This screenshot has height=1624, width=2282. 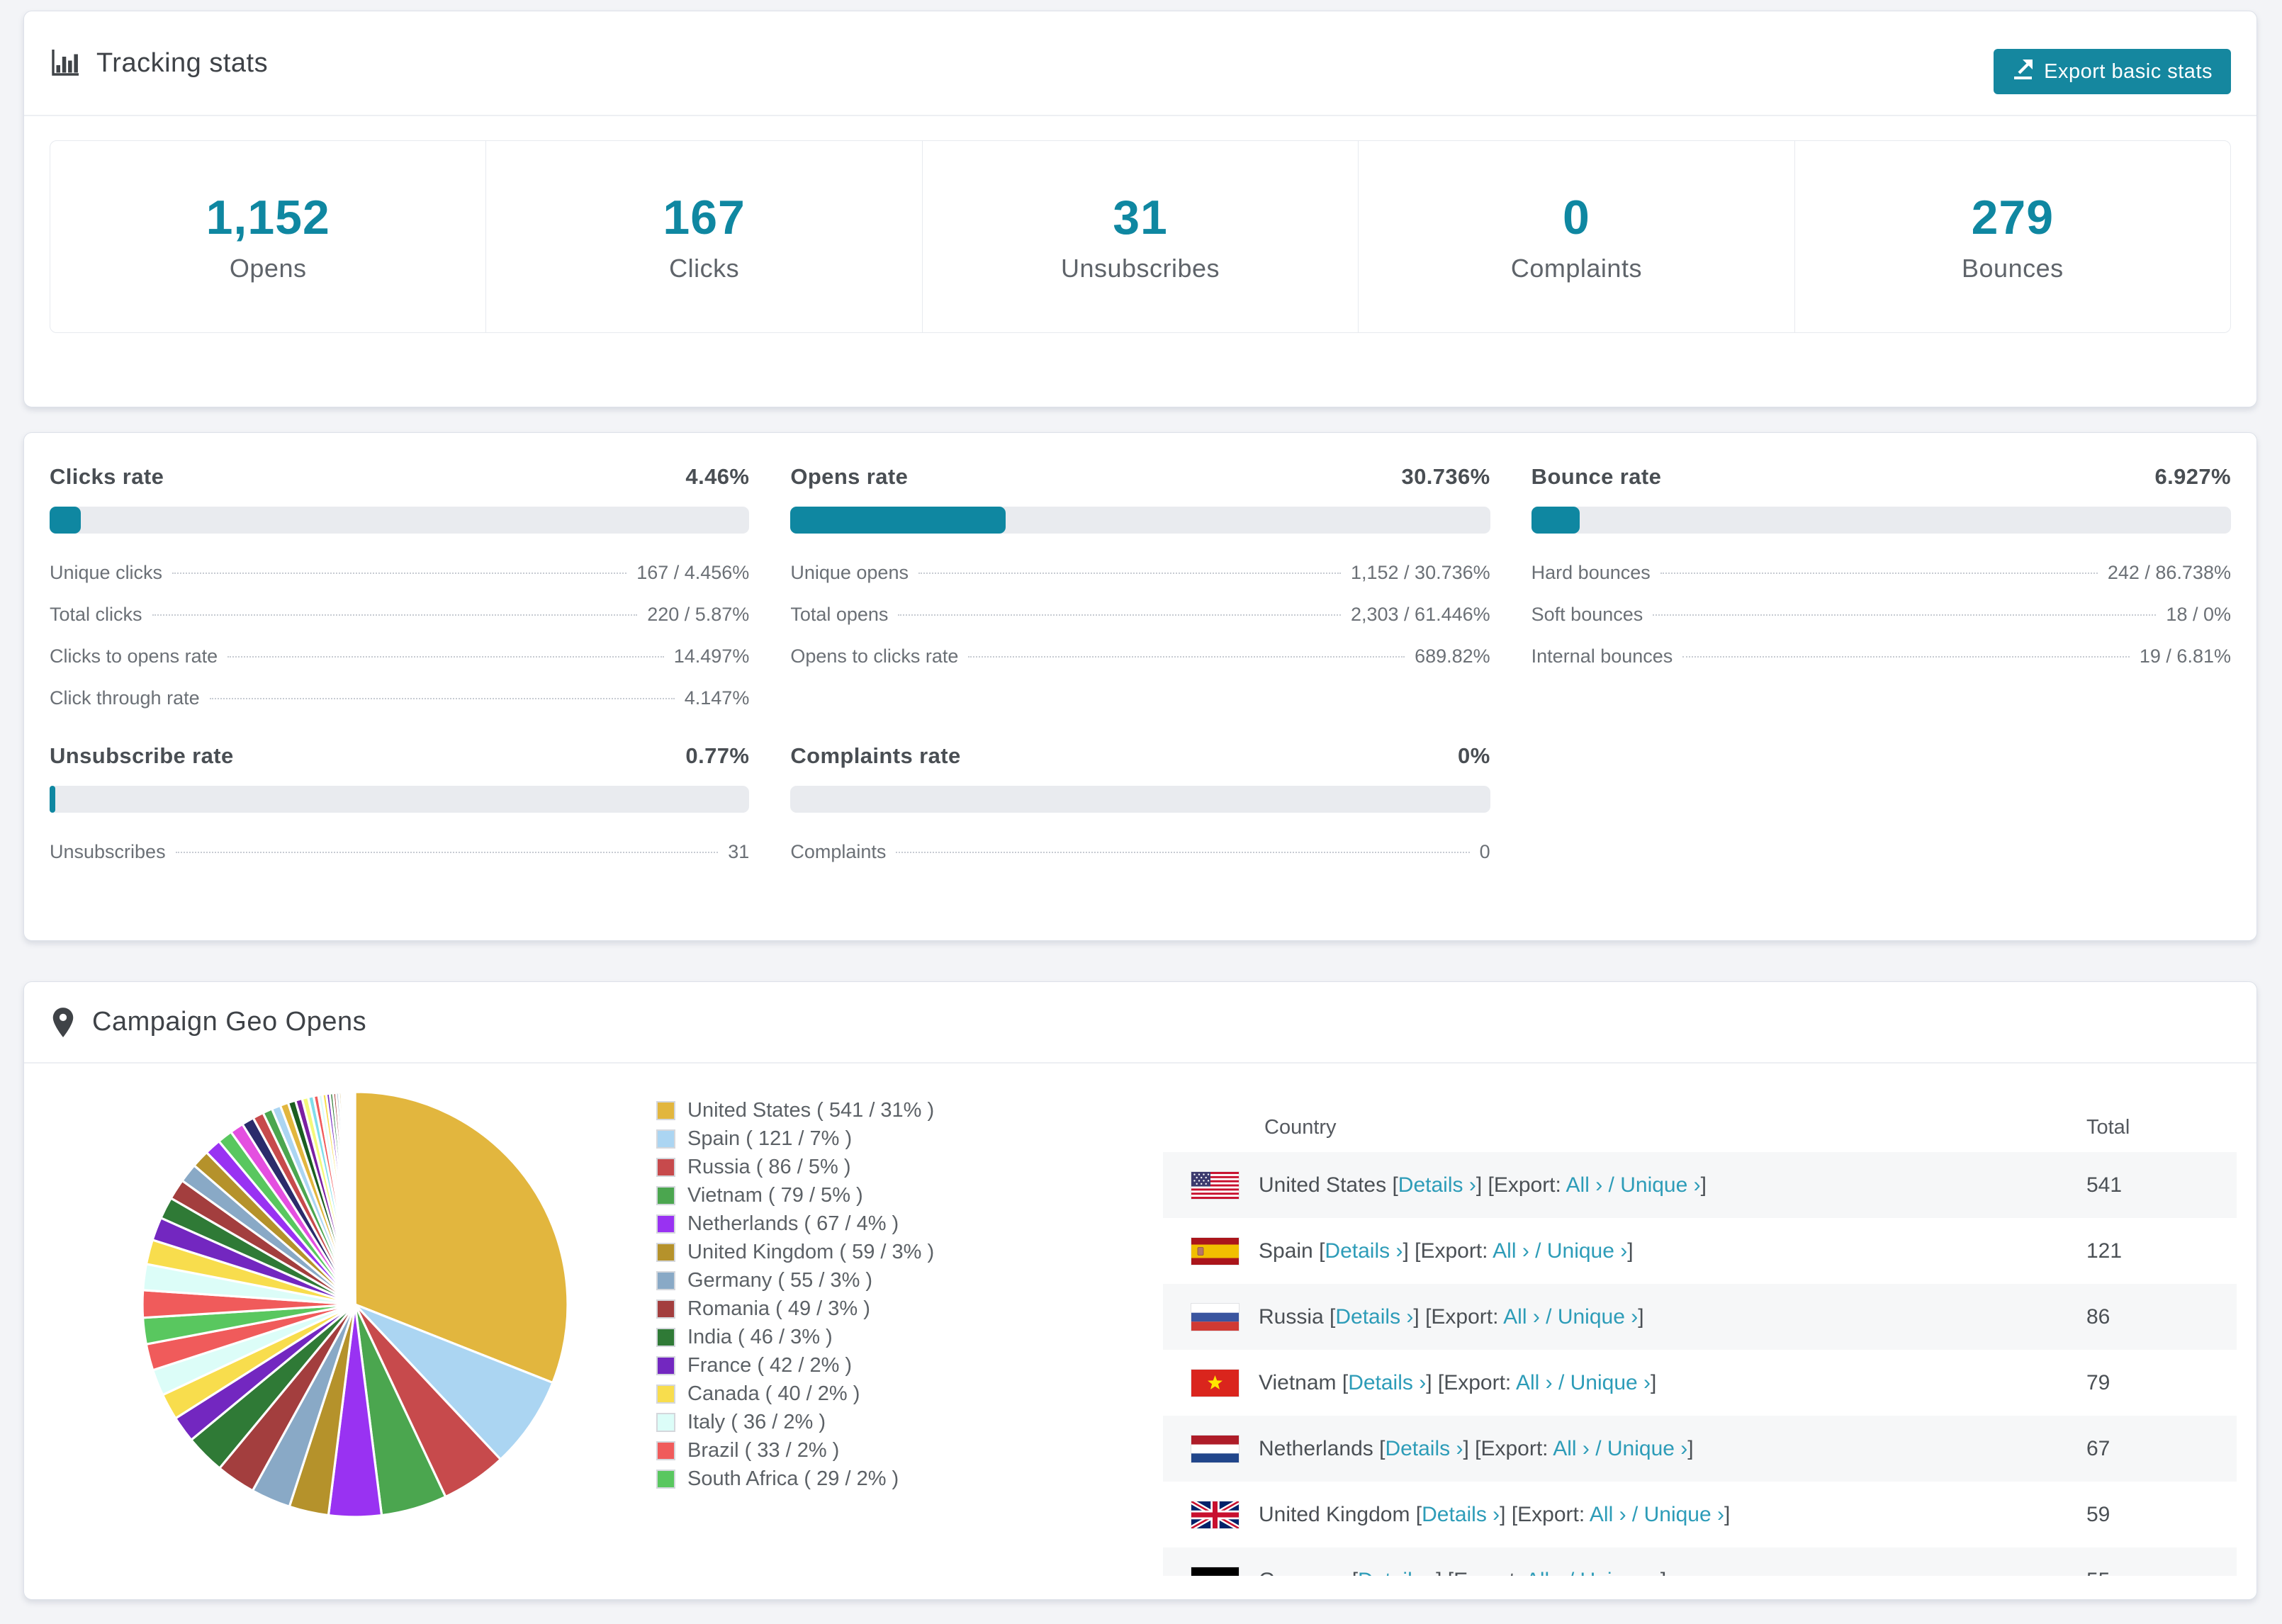 What do you see at coordinates (1474, 756) in the screenshot?
I see `rate-value: 0%` at bounding box center [1474, 756].